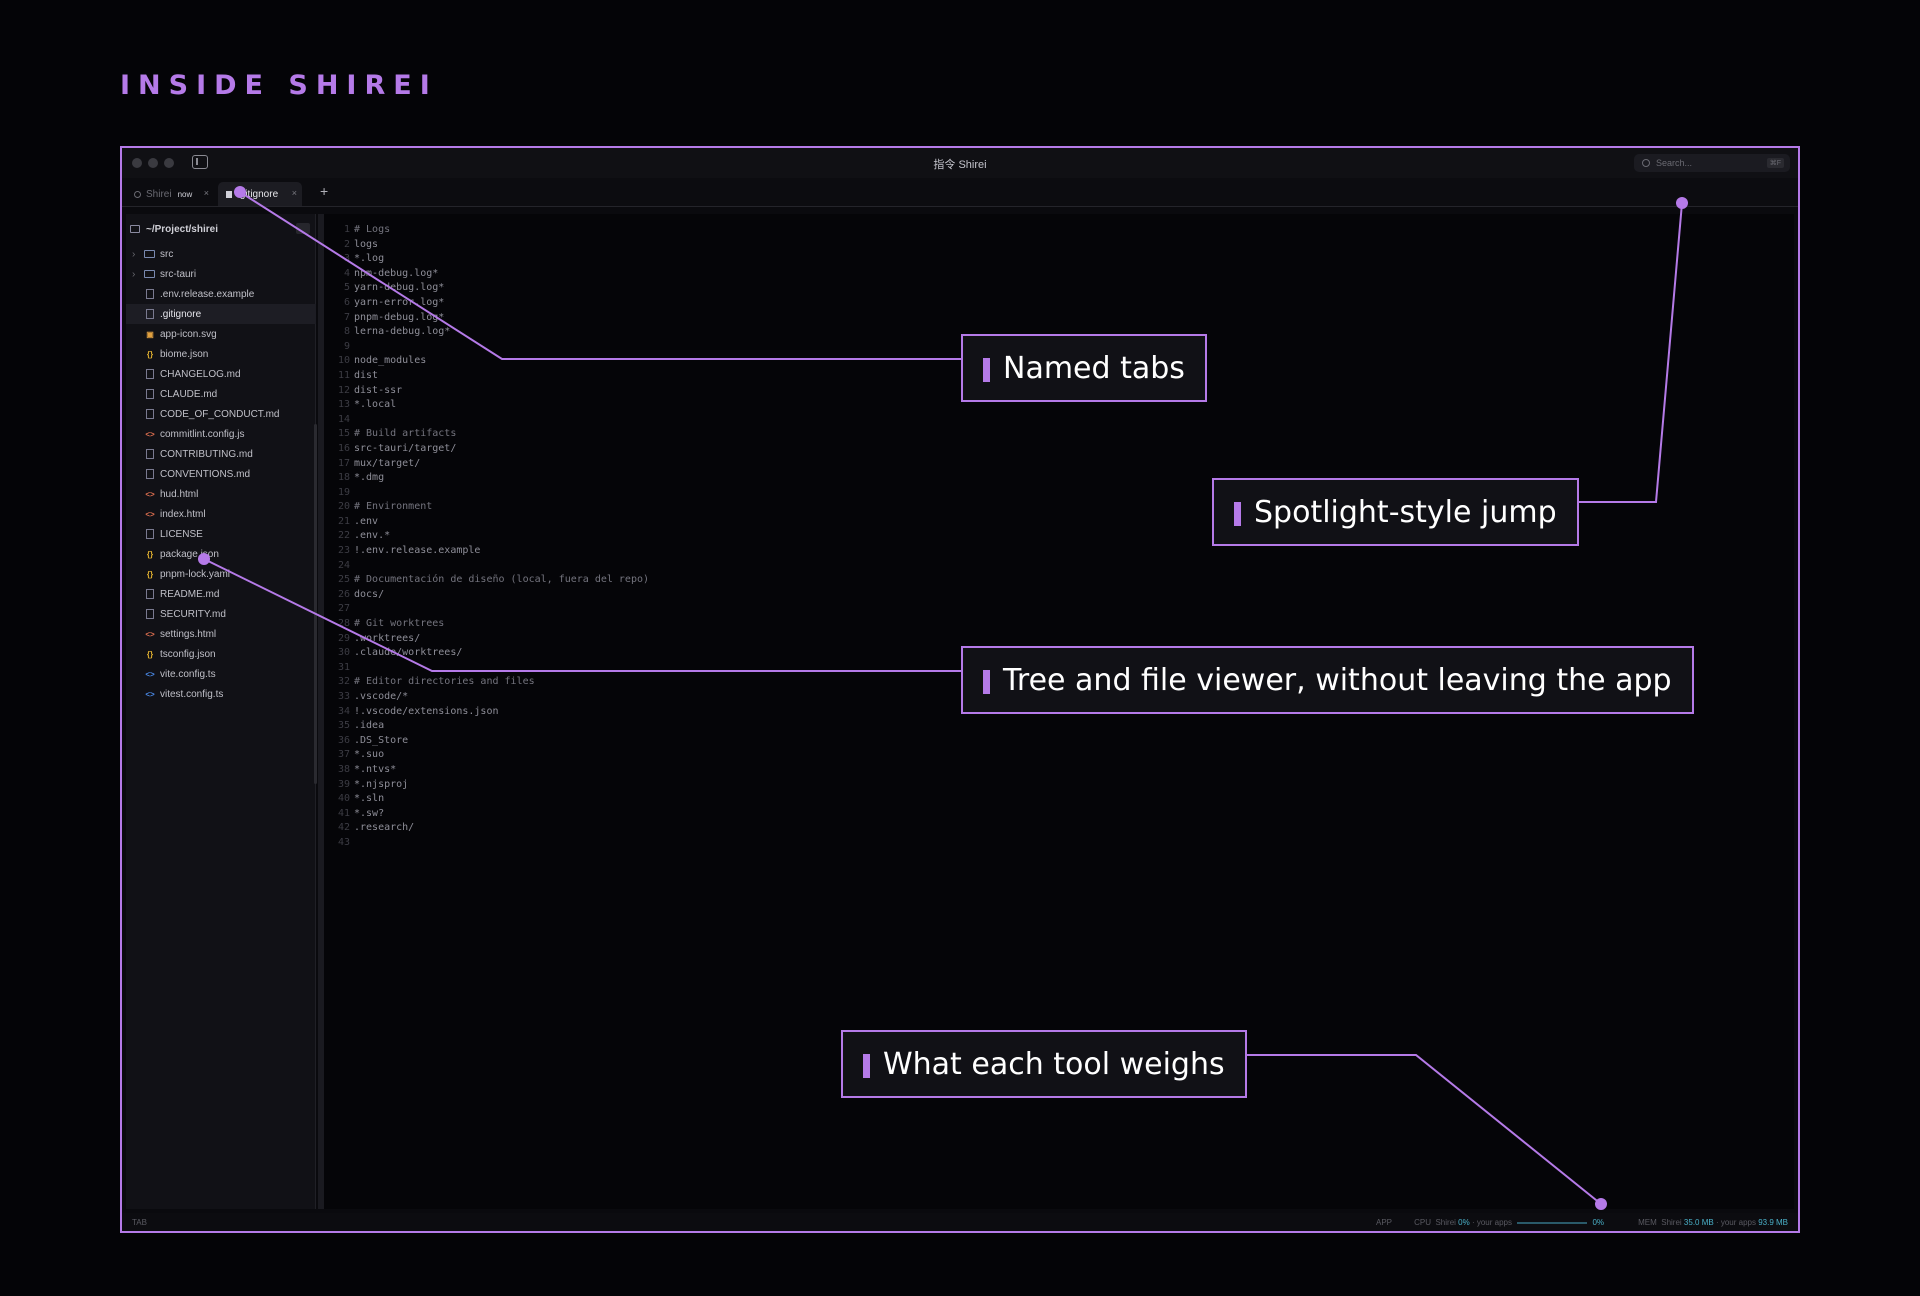  I want to click on line-number: 30, so click(343, 653).